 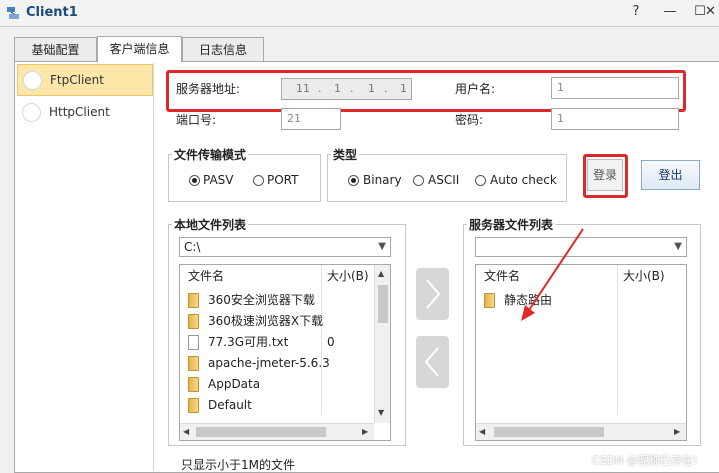 I want to click on file-name: 360安全浏览器下载, so click(x=261, y=300).